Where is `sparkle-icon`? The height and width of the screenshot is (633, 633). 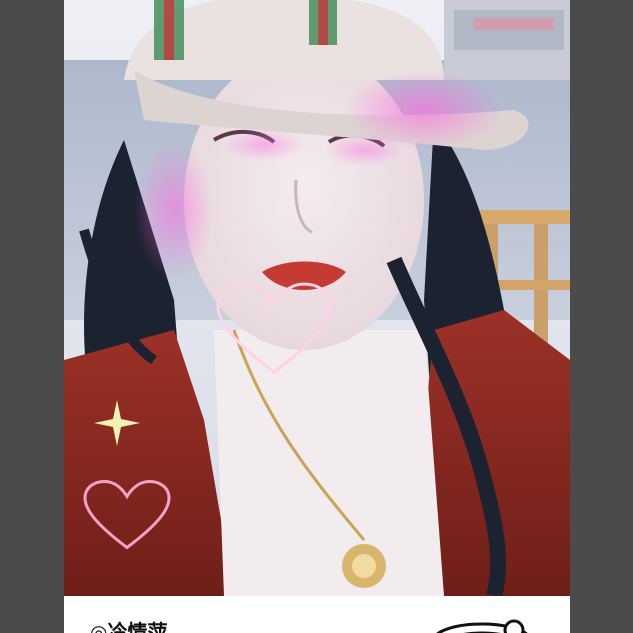 sparkle-icon is located at coordinates (117, 423).